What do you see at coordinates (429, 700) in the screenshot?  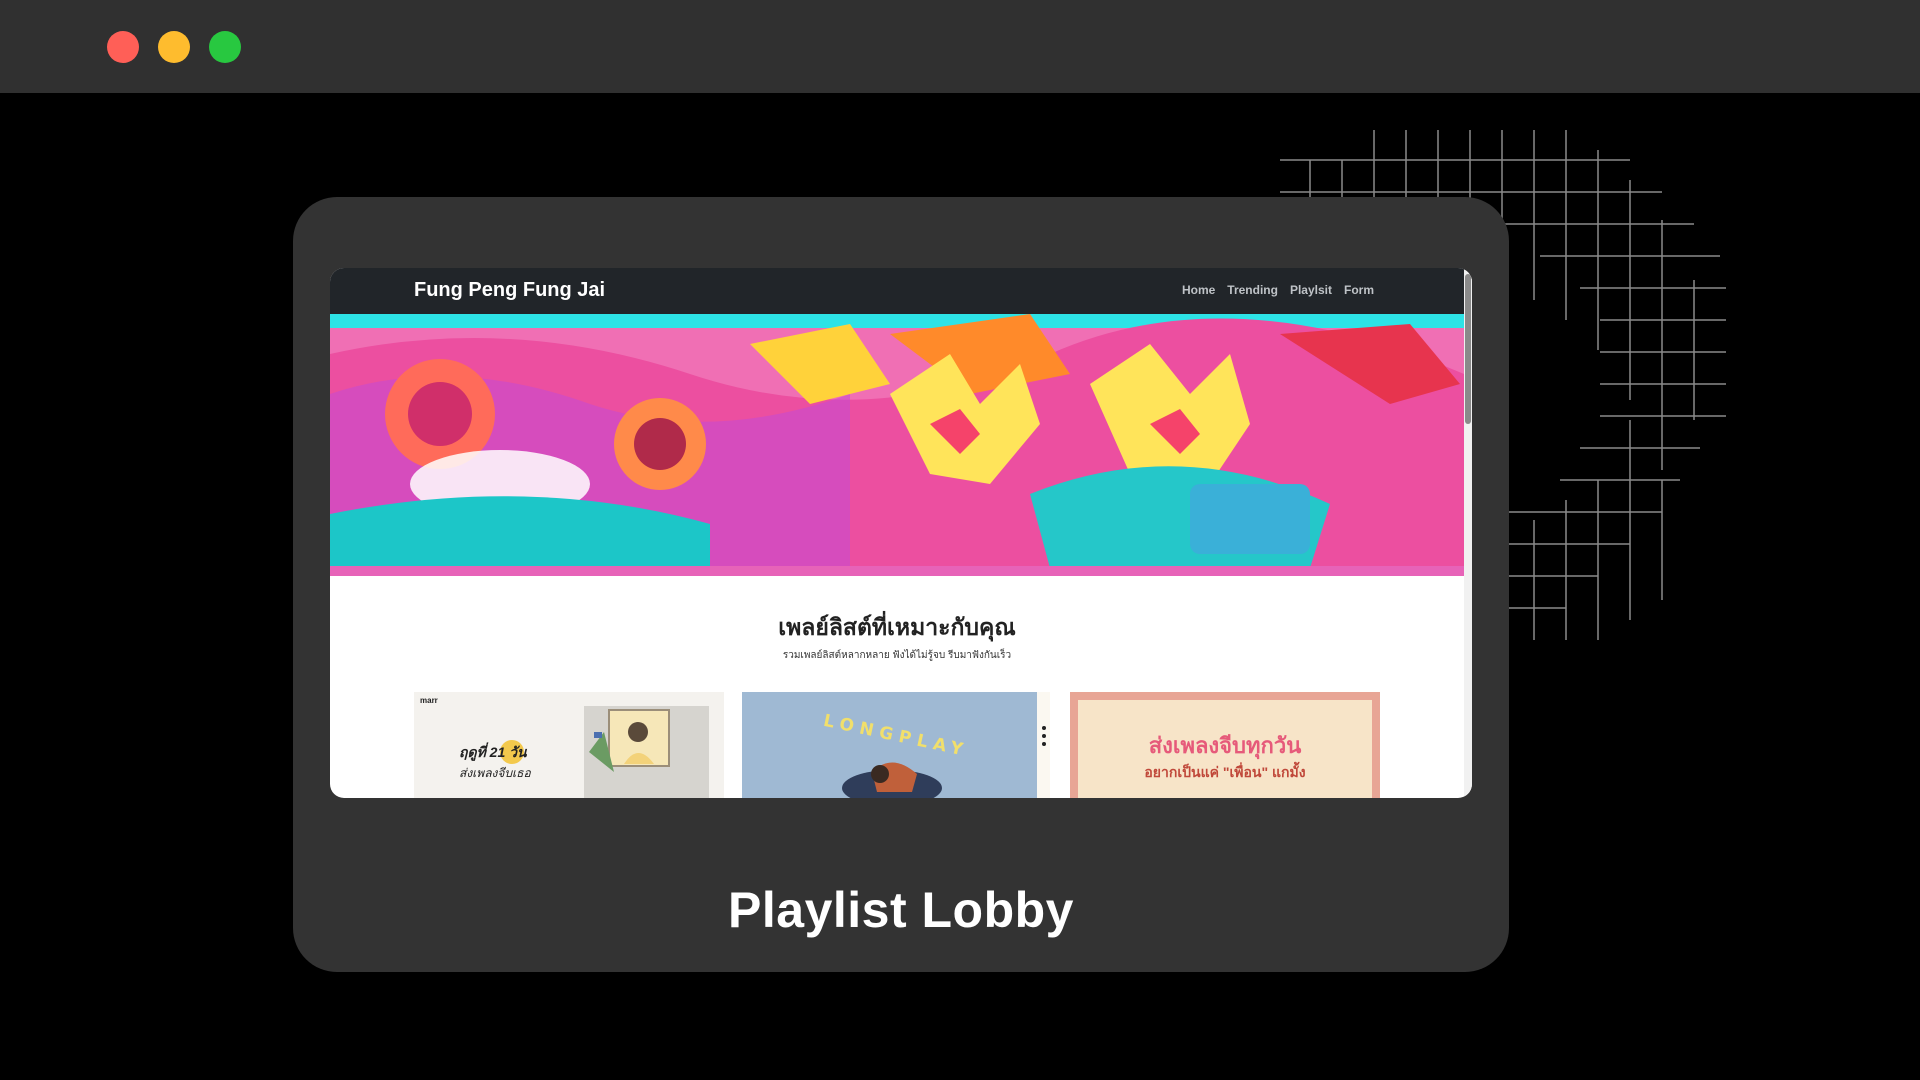 I see `playlist-1-publisher: marr` at bounding box center [429, 700].